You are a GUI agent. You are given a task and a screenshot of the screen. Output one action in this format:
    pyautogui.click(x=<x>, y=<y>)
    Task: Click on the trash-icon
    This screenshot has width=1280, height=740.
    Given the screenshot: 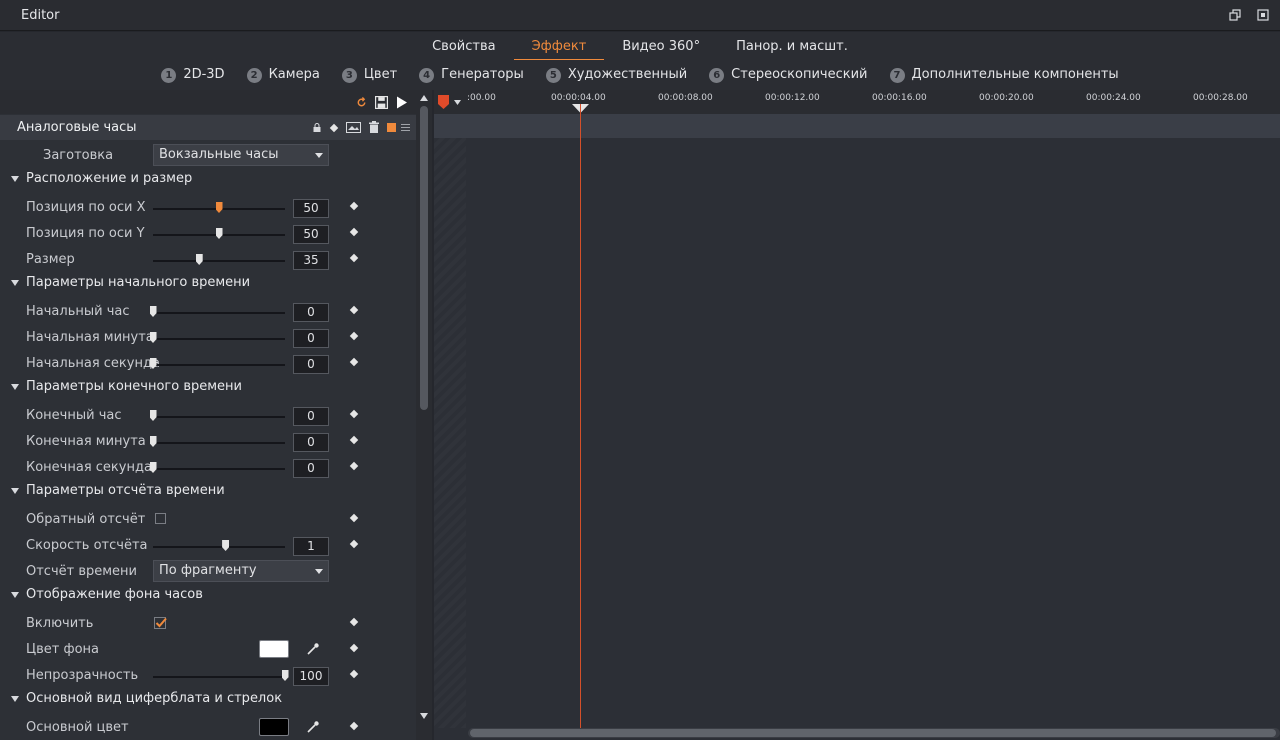 What is the action you would take?
    pyautogui.click(x=374, y=127)
    